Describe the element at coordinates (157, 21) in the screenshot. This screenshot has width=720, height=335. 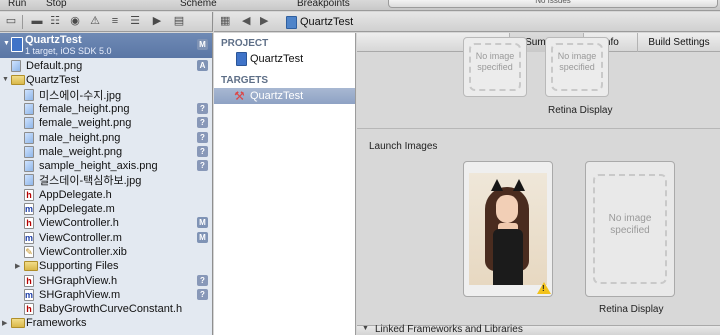
I see `breakpoint-icon: ▶` at that location.